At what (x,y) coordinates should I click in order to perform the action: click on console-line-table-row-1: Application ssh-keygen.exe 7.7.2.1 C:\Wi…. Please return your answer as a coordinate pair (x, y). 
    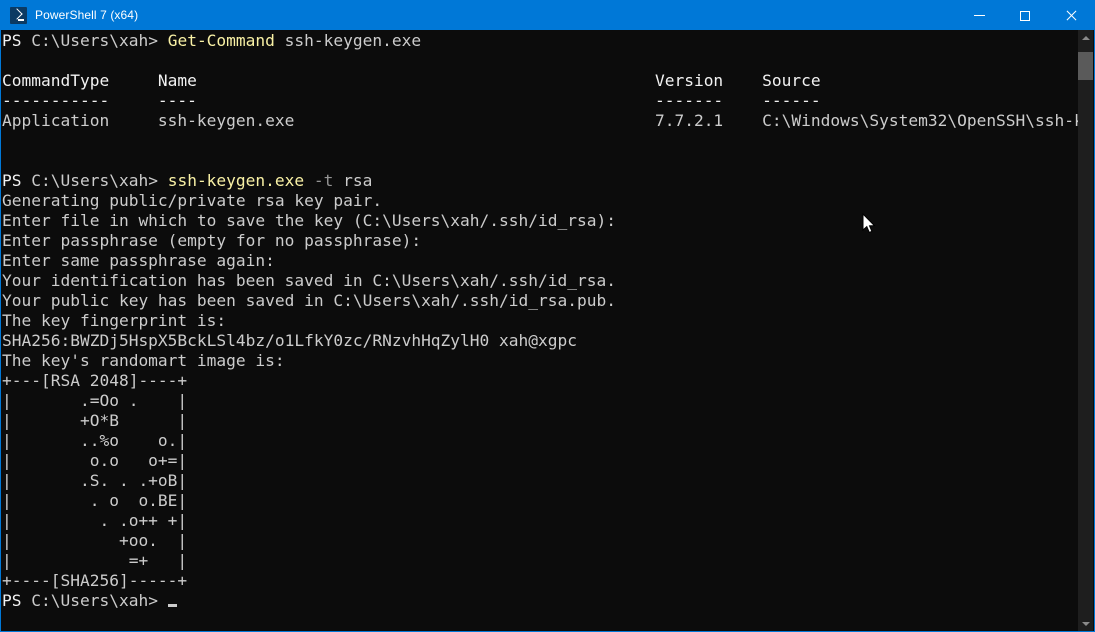
    Looking at the image, I should click on (541, 121).